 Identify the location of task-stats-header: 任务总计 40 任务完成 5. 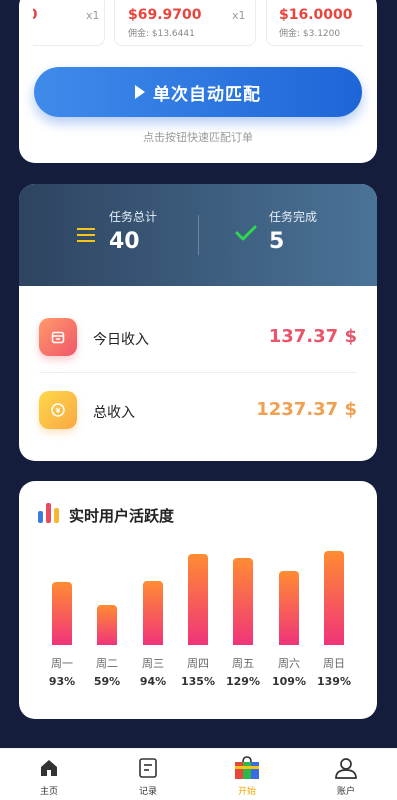
(198, 235).